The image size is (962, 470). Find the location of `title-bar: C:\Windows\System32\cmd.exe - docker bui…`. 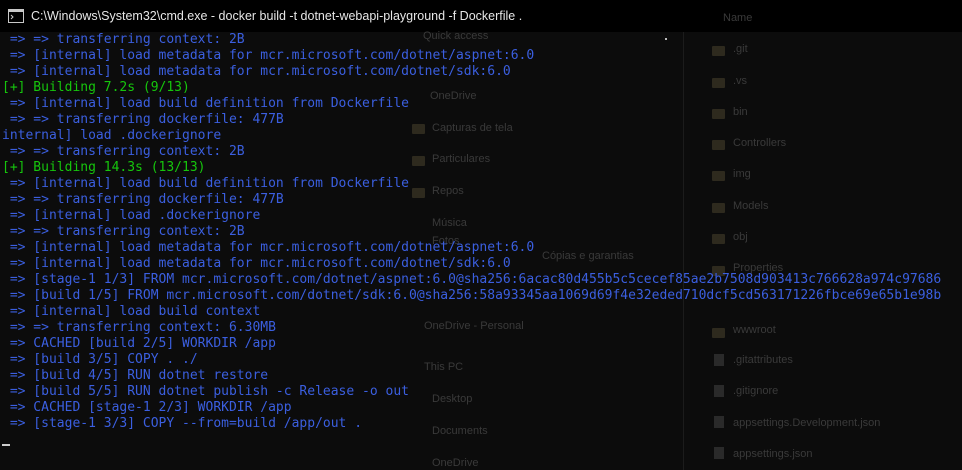

title-bar: C:\Windows\System32\cmd.exe - docker bui… is located at coordinates (481, 16).